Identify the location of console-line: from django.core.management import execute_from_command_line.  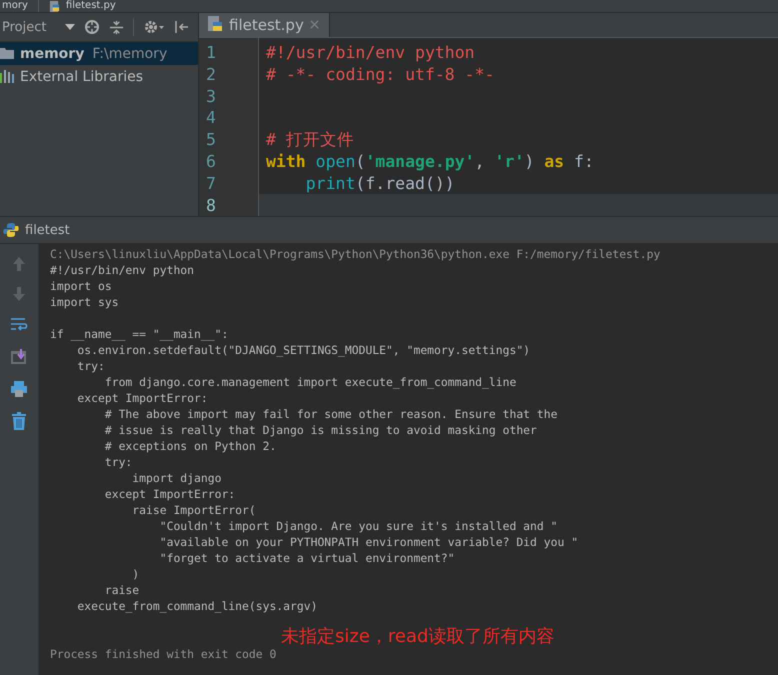
(310, 382).